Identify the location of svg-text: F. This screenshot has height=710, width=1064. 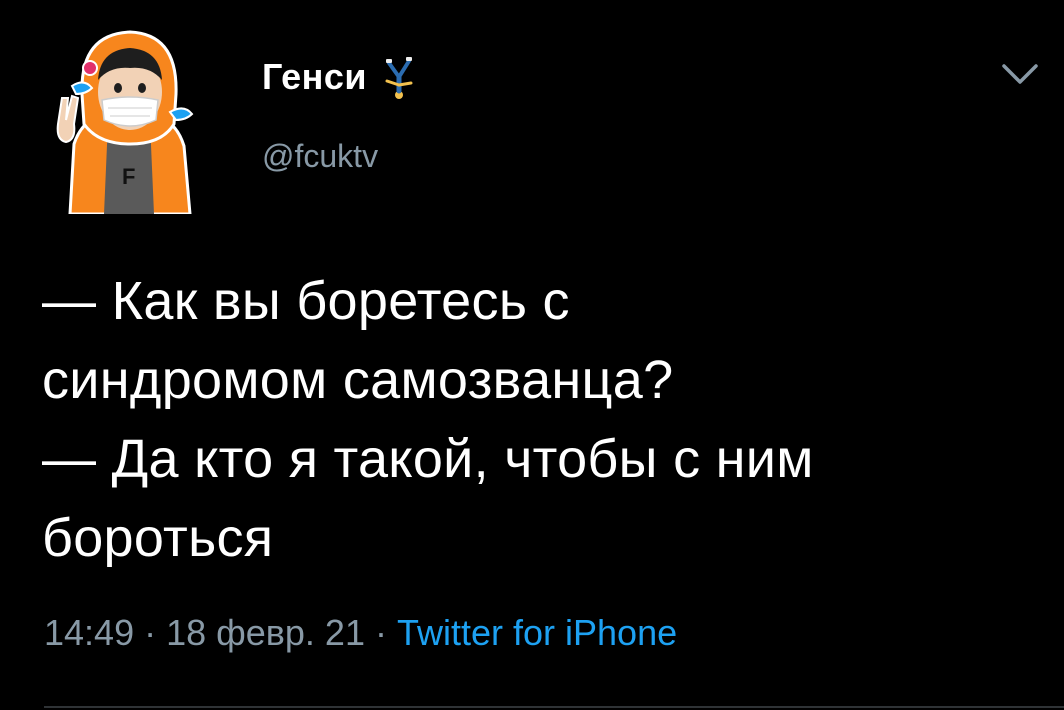
(128, 176).